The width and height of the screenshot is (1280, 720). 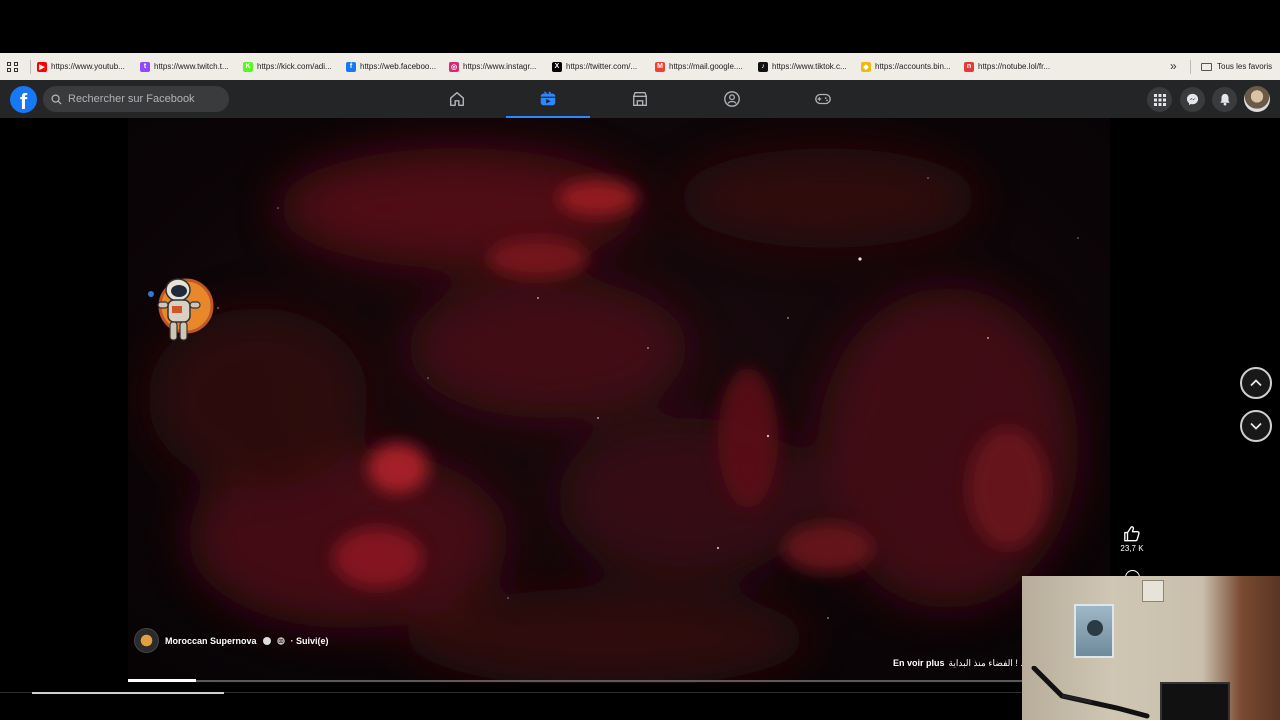 I want to click on search-box, so click(x=136, y=99).